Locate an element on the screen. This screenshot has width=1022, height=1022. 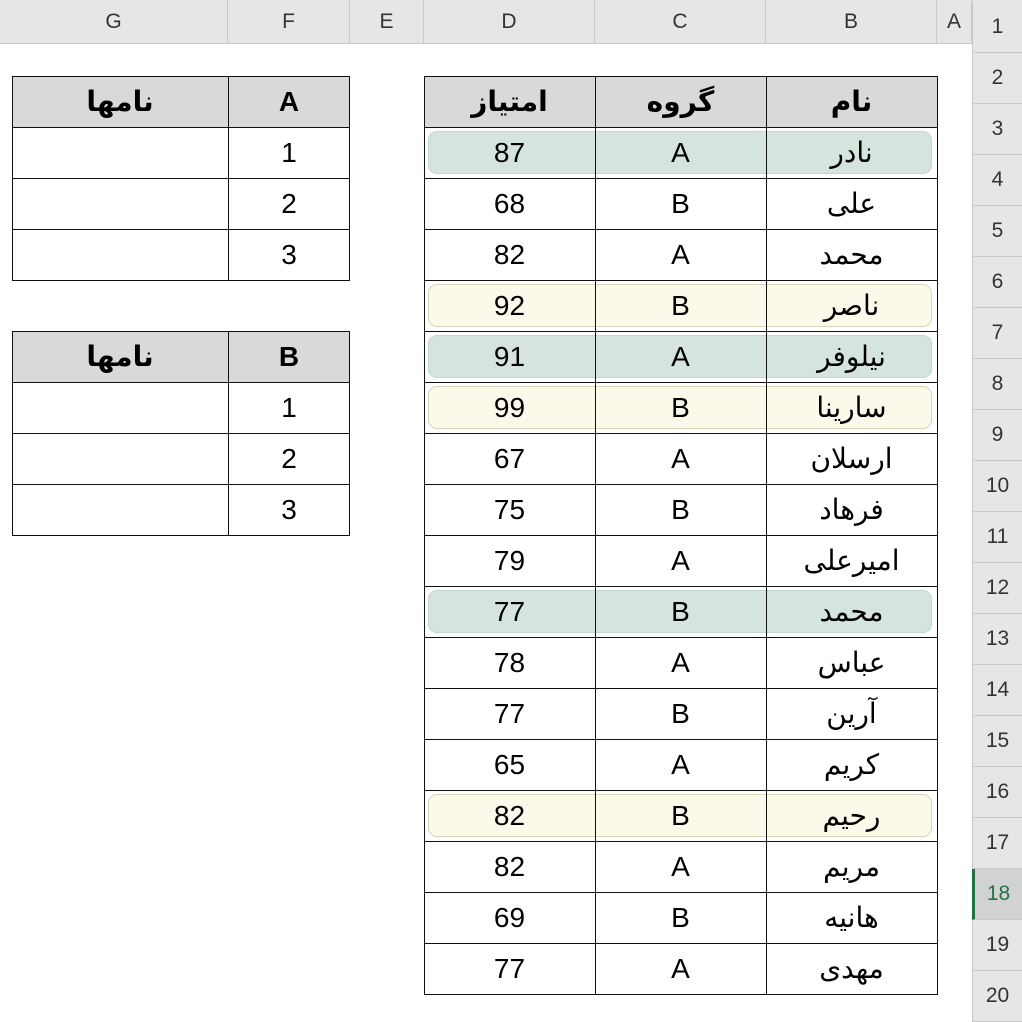
column-header-c: C is located at coordinates (680, 22).